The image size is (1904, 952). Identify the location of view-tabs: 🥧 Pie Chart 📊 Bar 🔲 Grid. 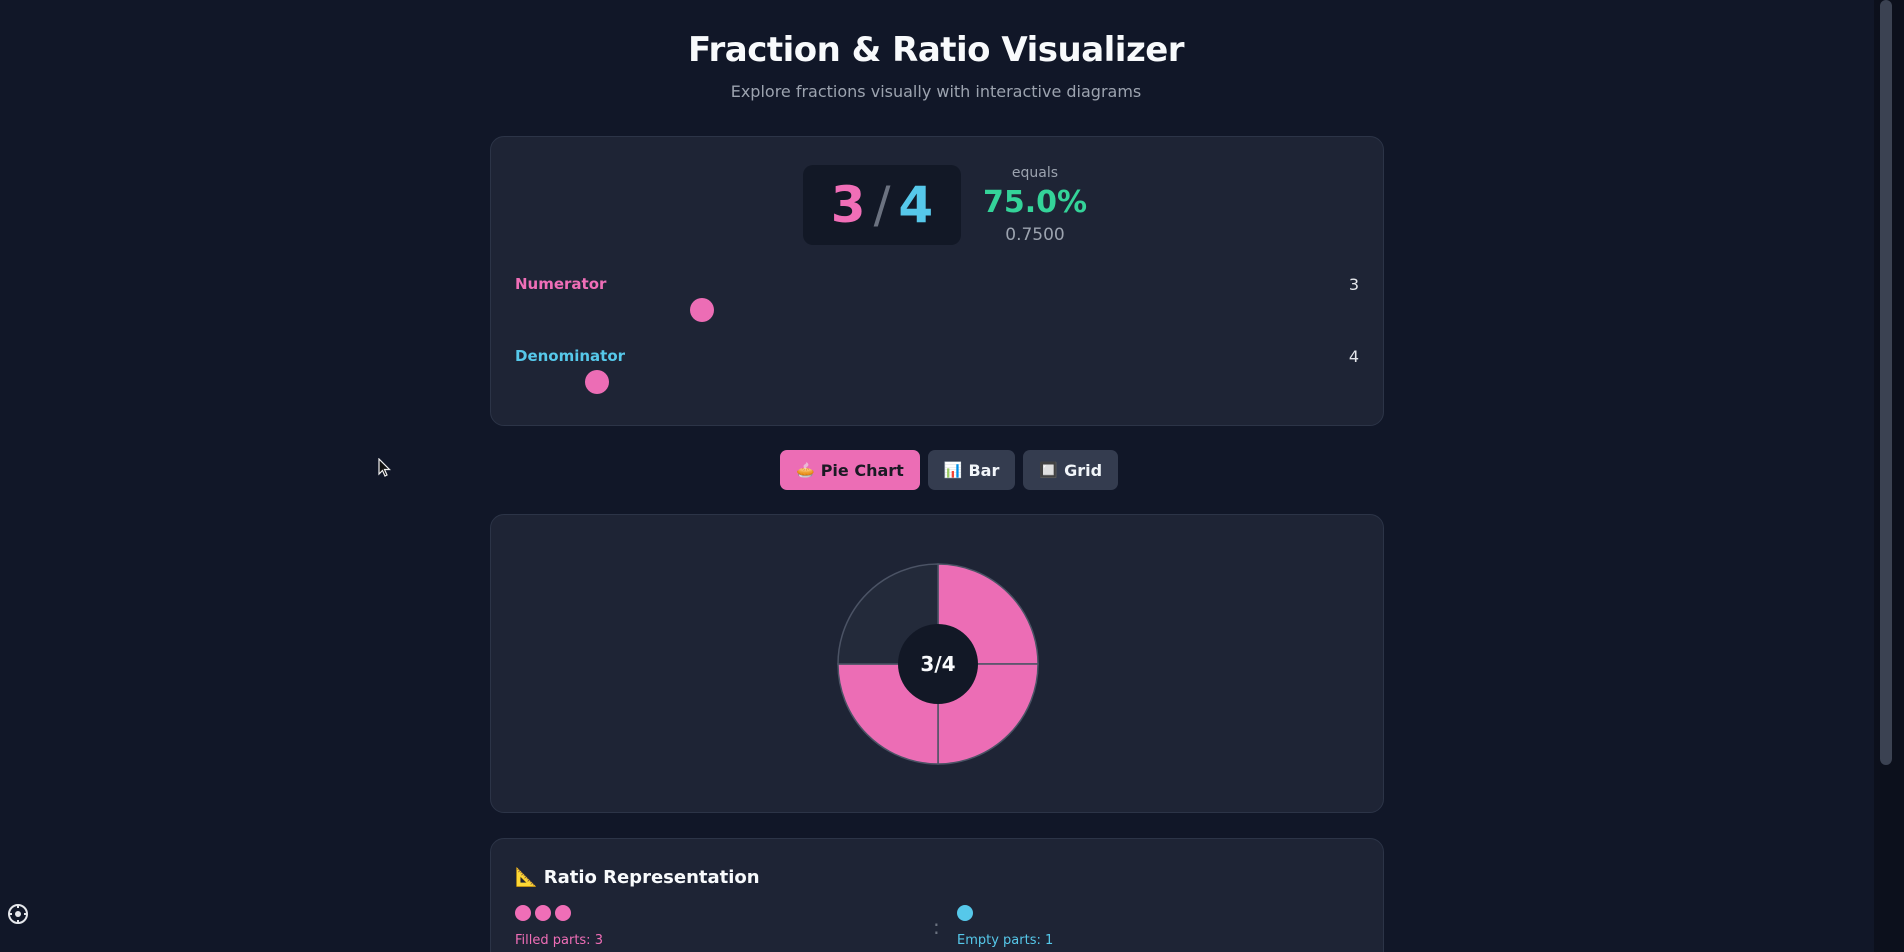
(949, 470).